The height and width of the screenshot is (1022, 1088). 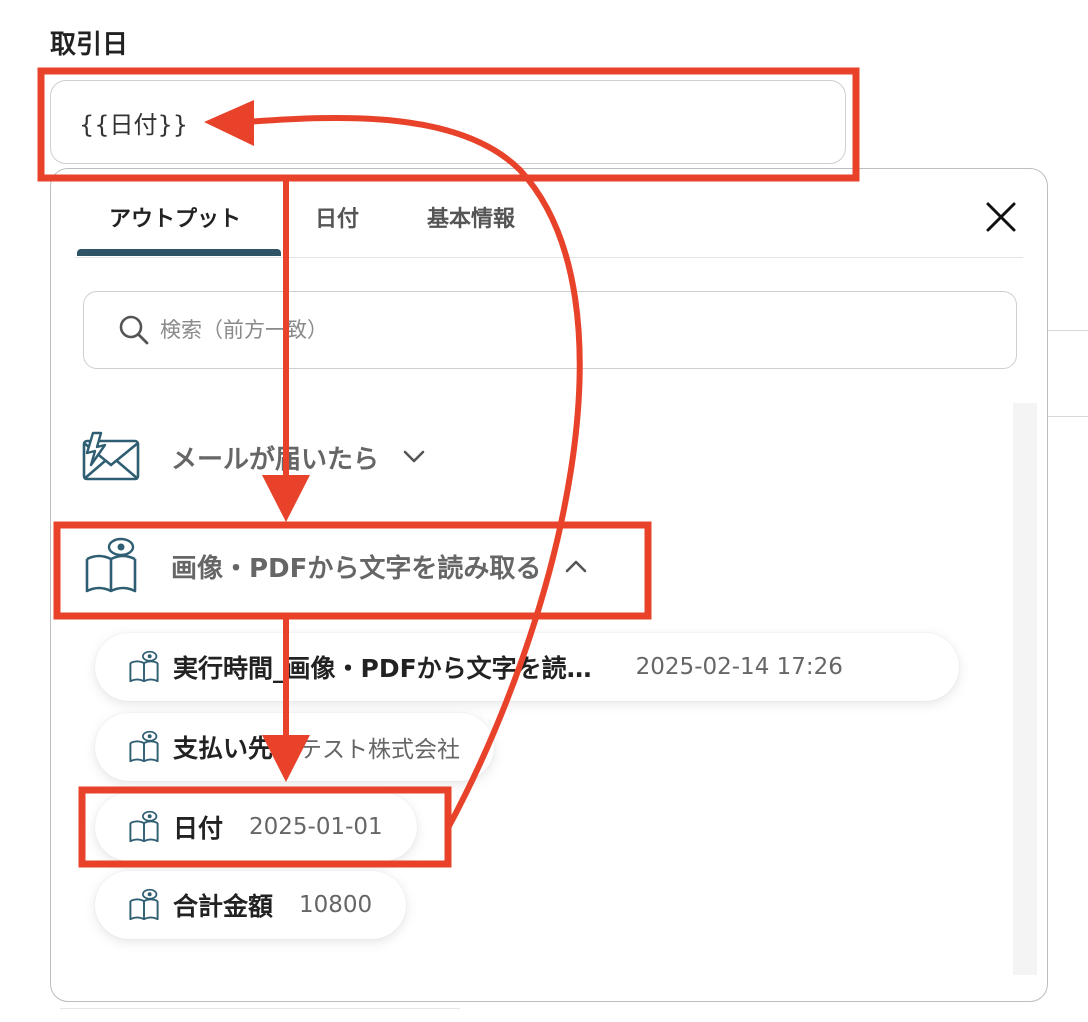 What do you see at coordinates (576, 566) in the screenshot?
I see `chevron-up-icon` at bounding box center [576, 566].